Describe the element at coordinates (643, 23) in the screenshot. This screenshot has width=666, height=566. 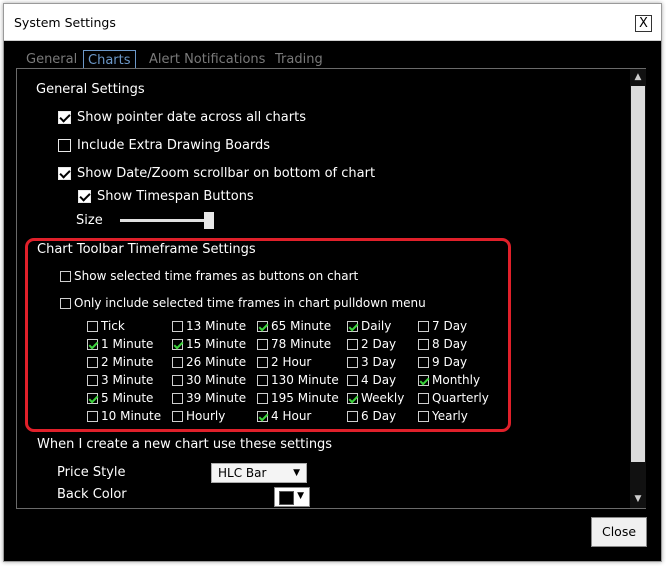
I see `close-window-icon: X` at that location.